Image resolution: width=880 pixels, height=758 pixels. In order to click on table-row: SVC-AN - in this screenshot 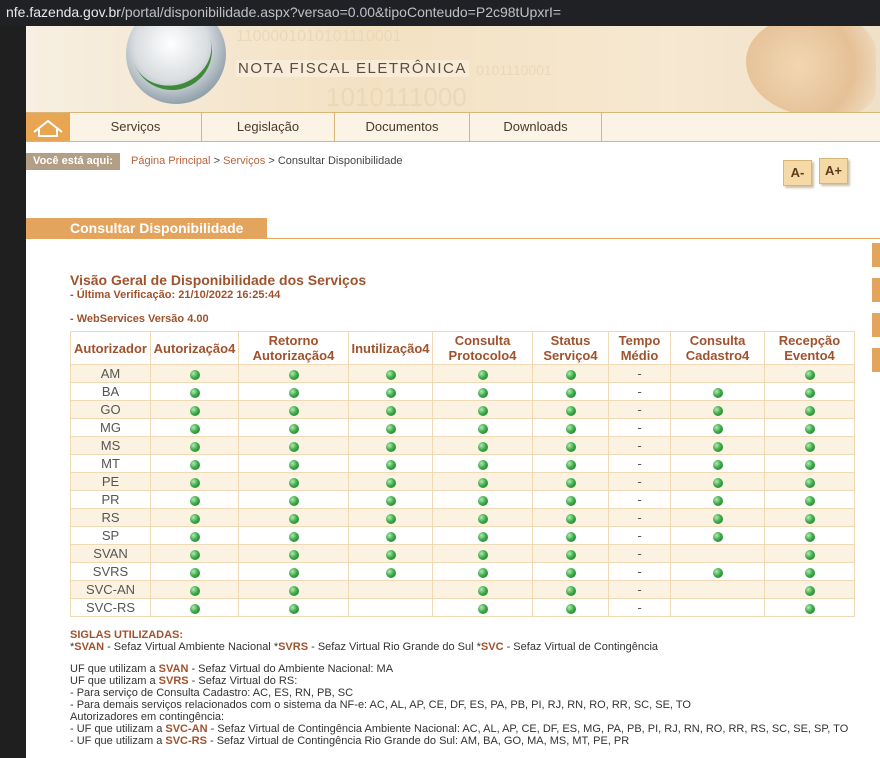, I will do `click(462, 589)`.